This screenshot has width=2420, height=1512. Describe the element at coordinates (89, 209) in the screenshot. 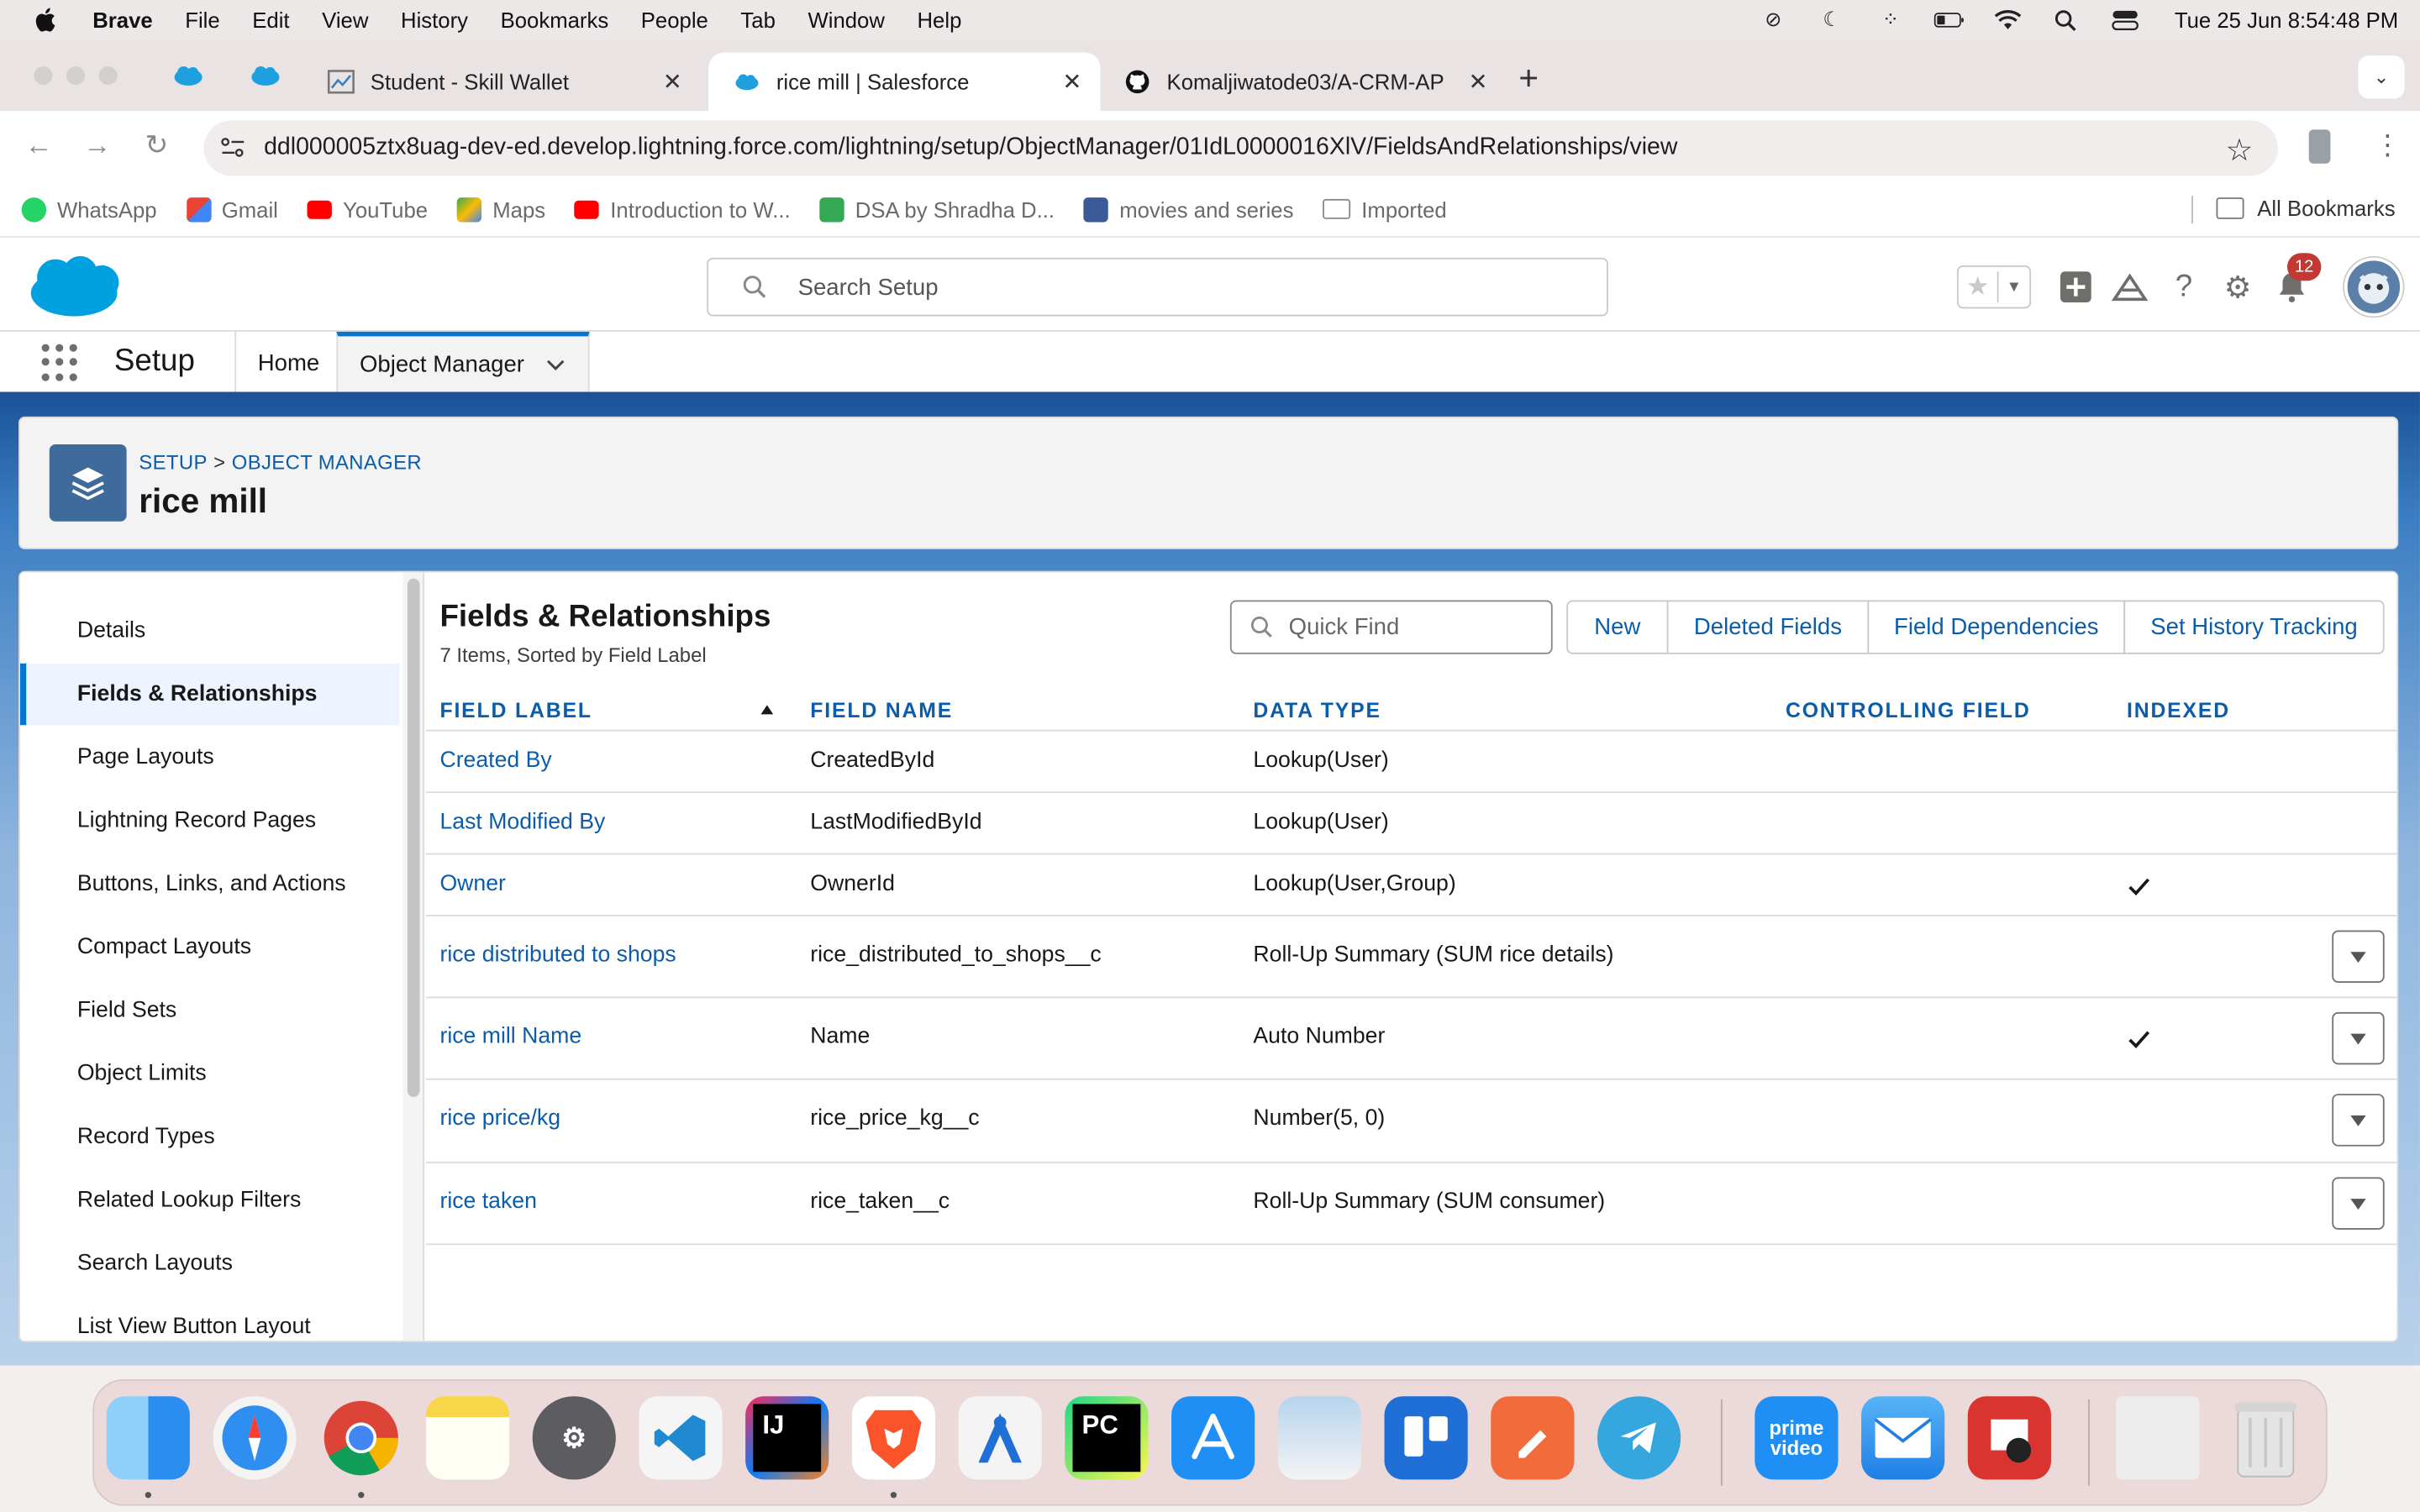

I see `bookmark-whatsapp: WhatsApp` at that location.